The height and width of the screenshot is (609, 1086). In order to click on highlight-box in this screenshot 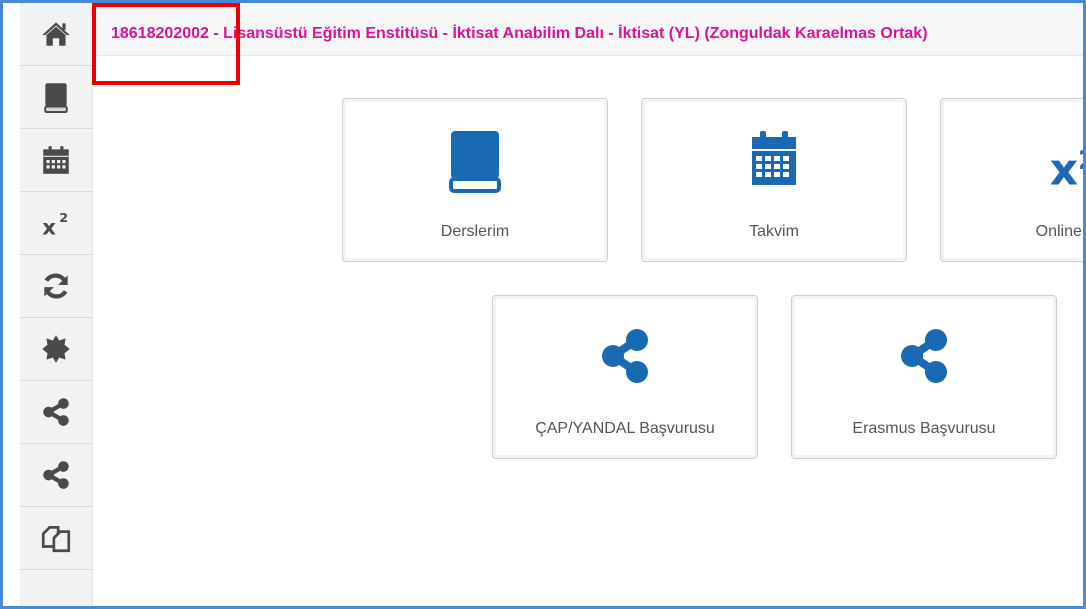, I will do `click(166, 44)`.